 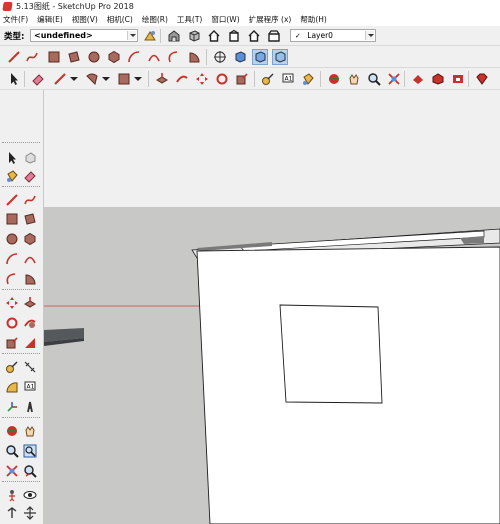 What do you see at coordinates (155, 19) in the screenshot?
I see `menu-draw: 绘图(R)` at bounding box center [155, 19].